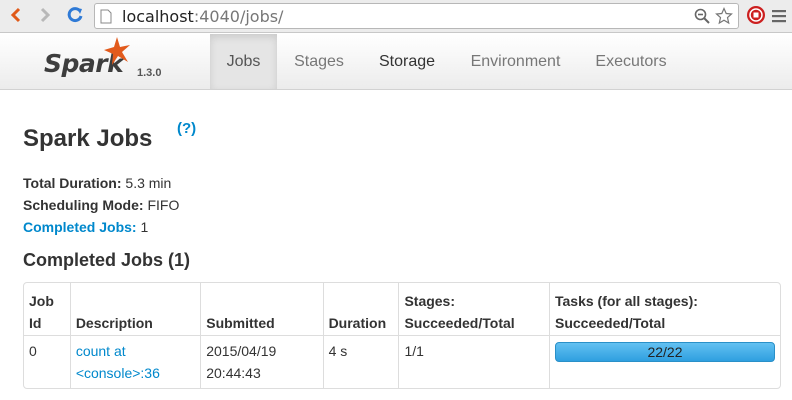 The width and height of the screenshot is (792, 400). What do you see at coordinates (117, 51) in the screenshot?
I see `spark-star-icon` at bounding box center [117, 51].